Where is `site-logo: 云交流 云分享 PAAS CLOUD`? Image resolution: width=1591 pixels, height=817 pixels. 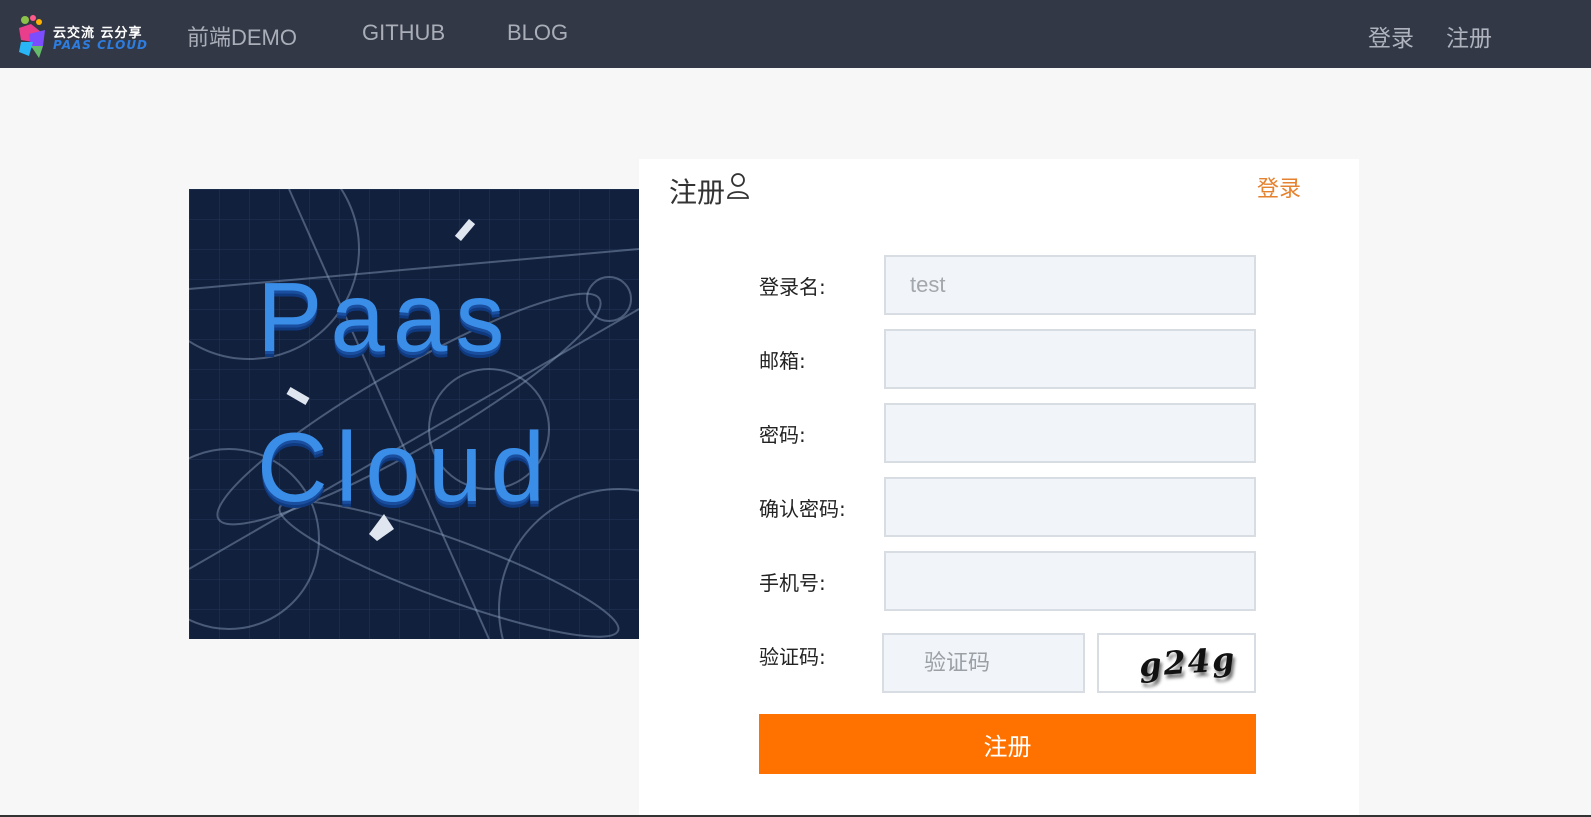
site-logo: 云交流 云分享 PAAS CLOUD is located at coordinates (86, 36).